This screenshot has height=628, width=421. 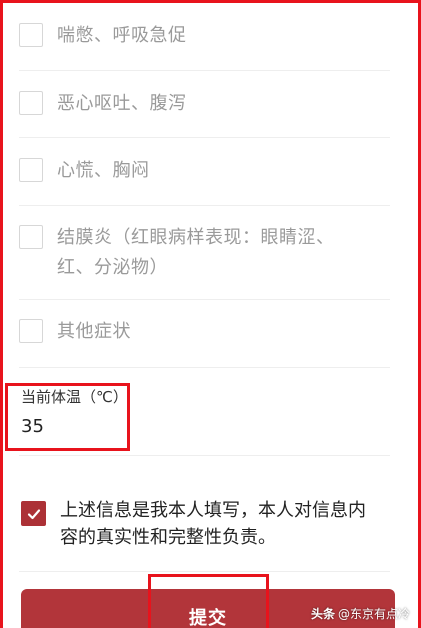 I want to click on watermark-author: @东京有点冷, so click(x=373, y=614).